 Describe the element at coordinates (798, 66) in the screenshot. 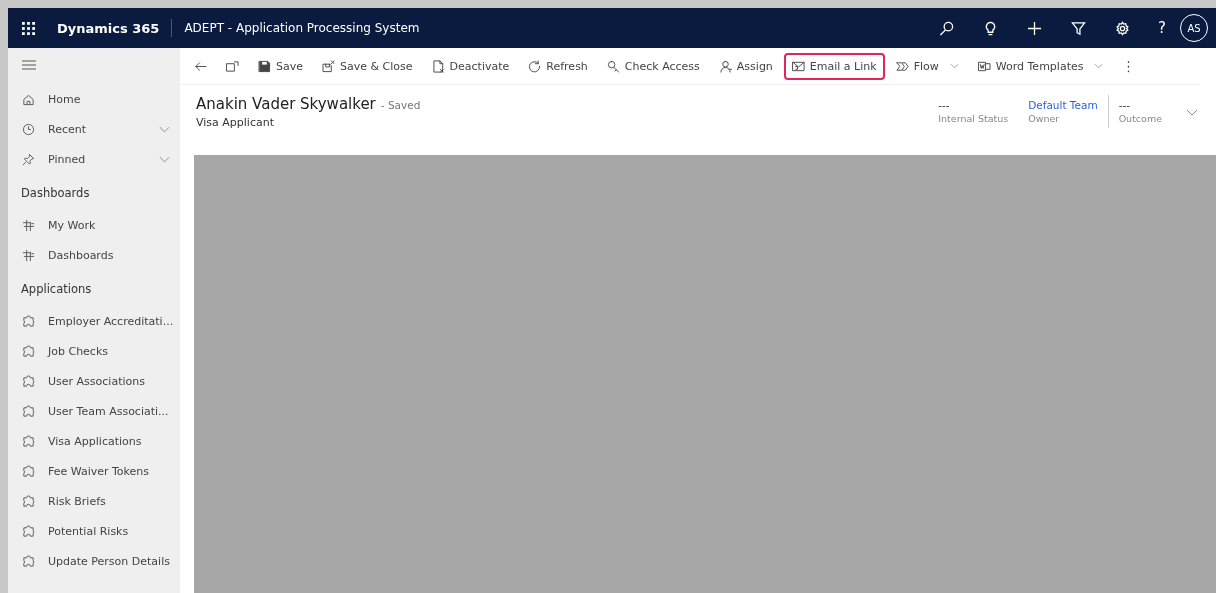

I see `mail-icon` at that location.